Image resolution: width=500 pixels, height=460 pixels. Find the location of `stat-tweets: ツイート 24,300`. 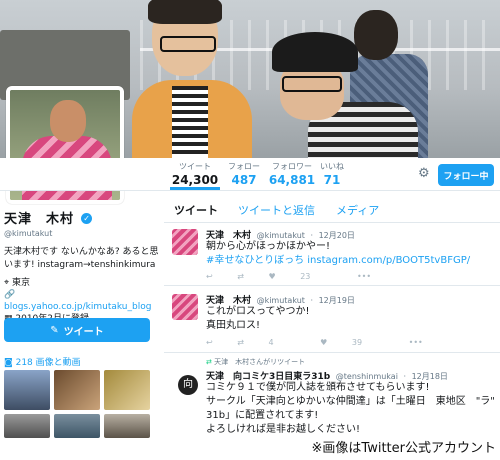

stat-tweets: ツイート 24,300 is located at coordinates (195, 175).